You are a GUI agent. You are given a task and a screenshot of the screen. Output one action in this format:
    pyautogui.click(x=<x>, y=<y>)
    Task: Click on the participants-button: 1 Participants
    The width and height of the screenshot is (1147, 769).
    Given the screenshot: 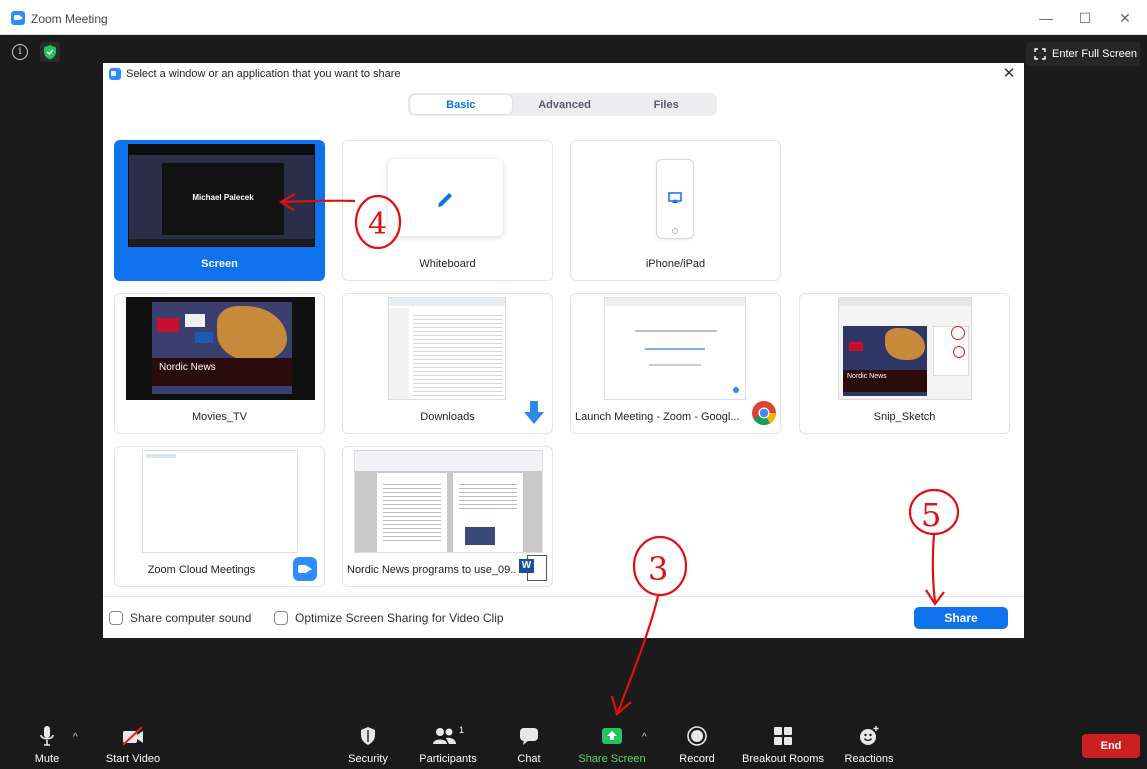 What is the action you would take?
    pyautogui.click(x=448, y=743)
    